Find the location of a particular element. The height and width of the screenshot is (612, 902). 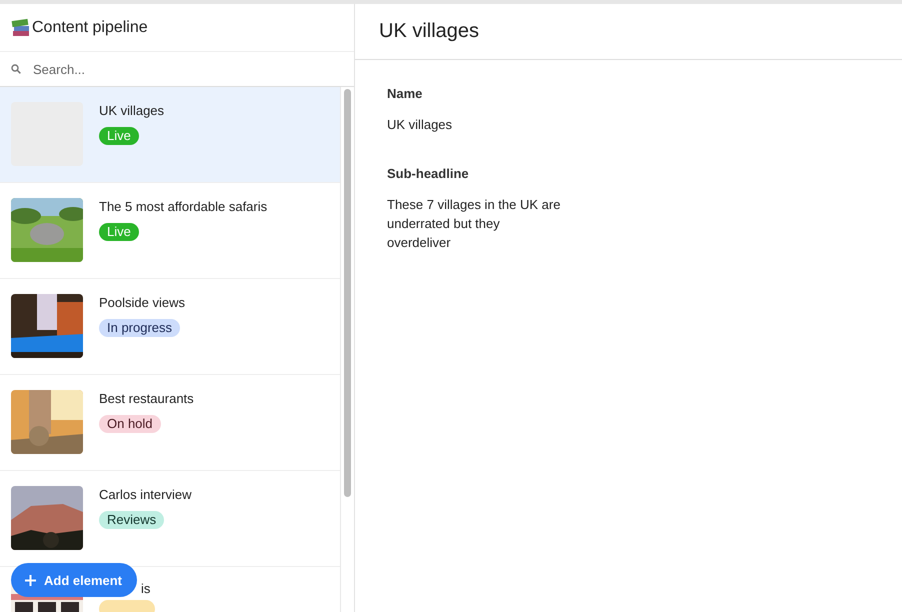

app-title: Content pipeline is located at coordinates (90, 27).